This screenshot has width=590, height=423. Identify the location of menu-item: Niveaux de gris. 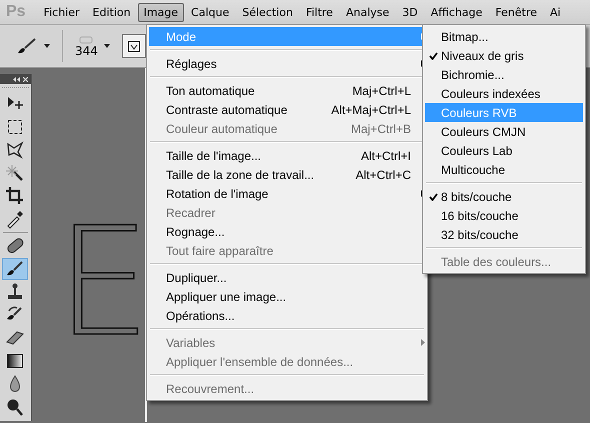
(504, 55).